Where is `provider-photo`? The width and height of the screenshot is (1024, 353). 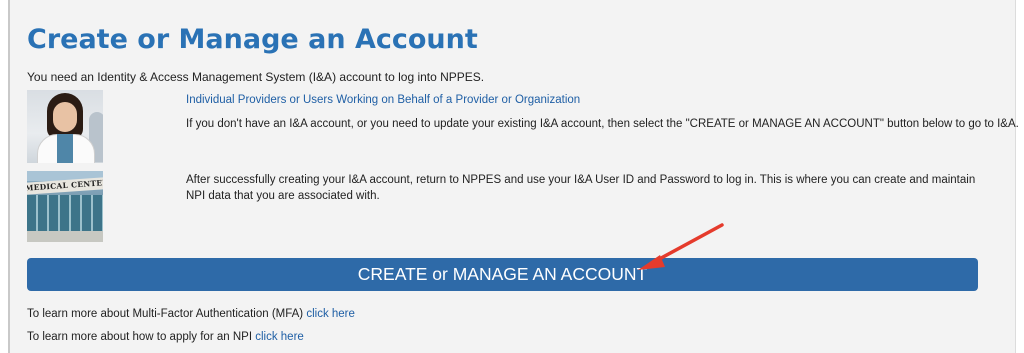
provider-photo is located at coordinates (65, 126).